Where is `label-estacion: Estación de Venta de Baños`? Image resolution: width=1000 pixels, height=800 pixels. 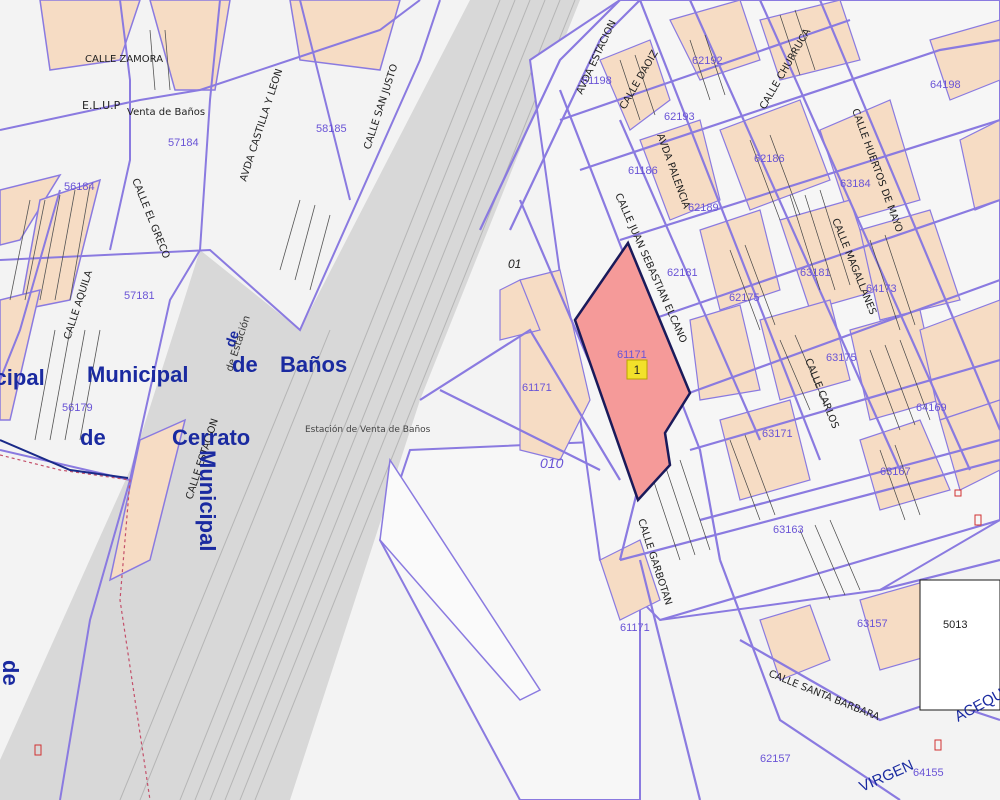
label-estacion: Estación de Venta de Baños is located at coordinates (368, 429).